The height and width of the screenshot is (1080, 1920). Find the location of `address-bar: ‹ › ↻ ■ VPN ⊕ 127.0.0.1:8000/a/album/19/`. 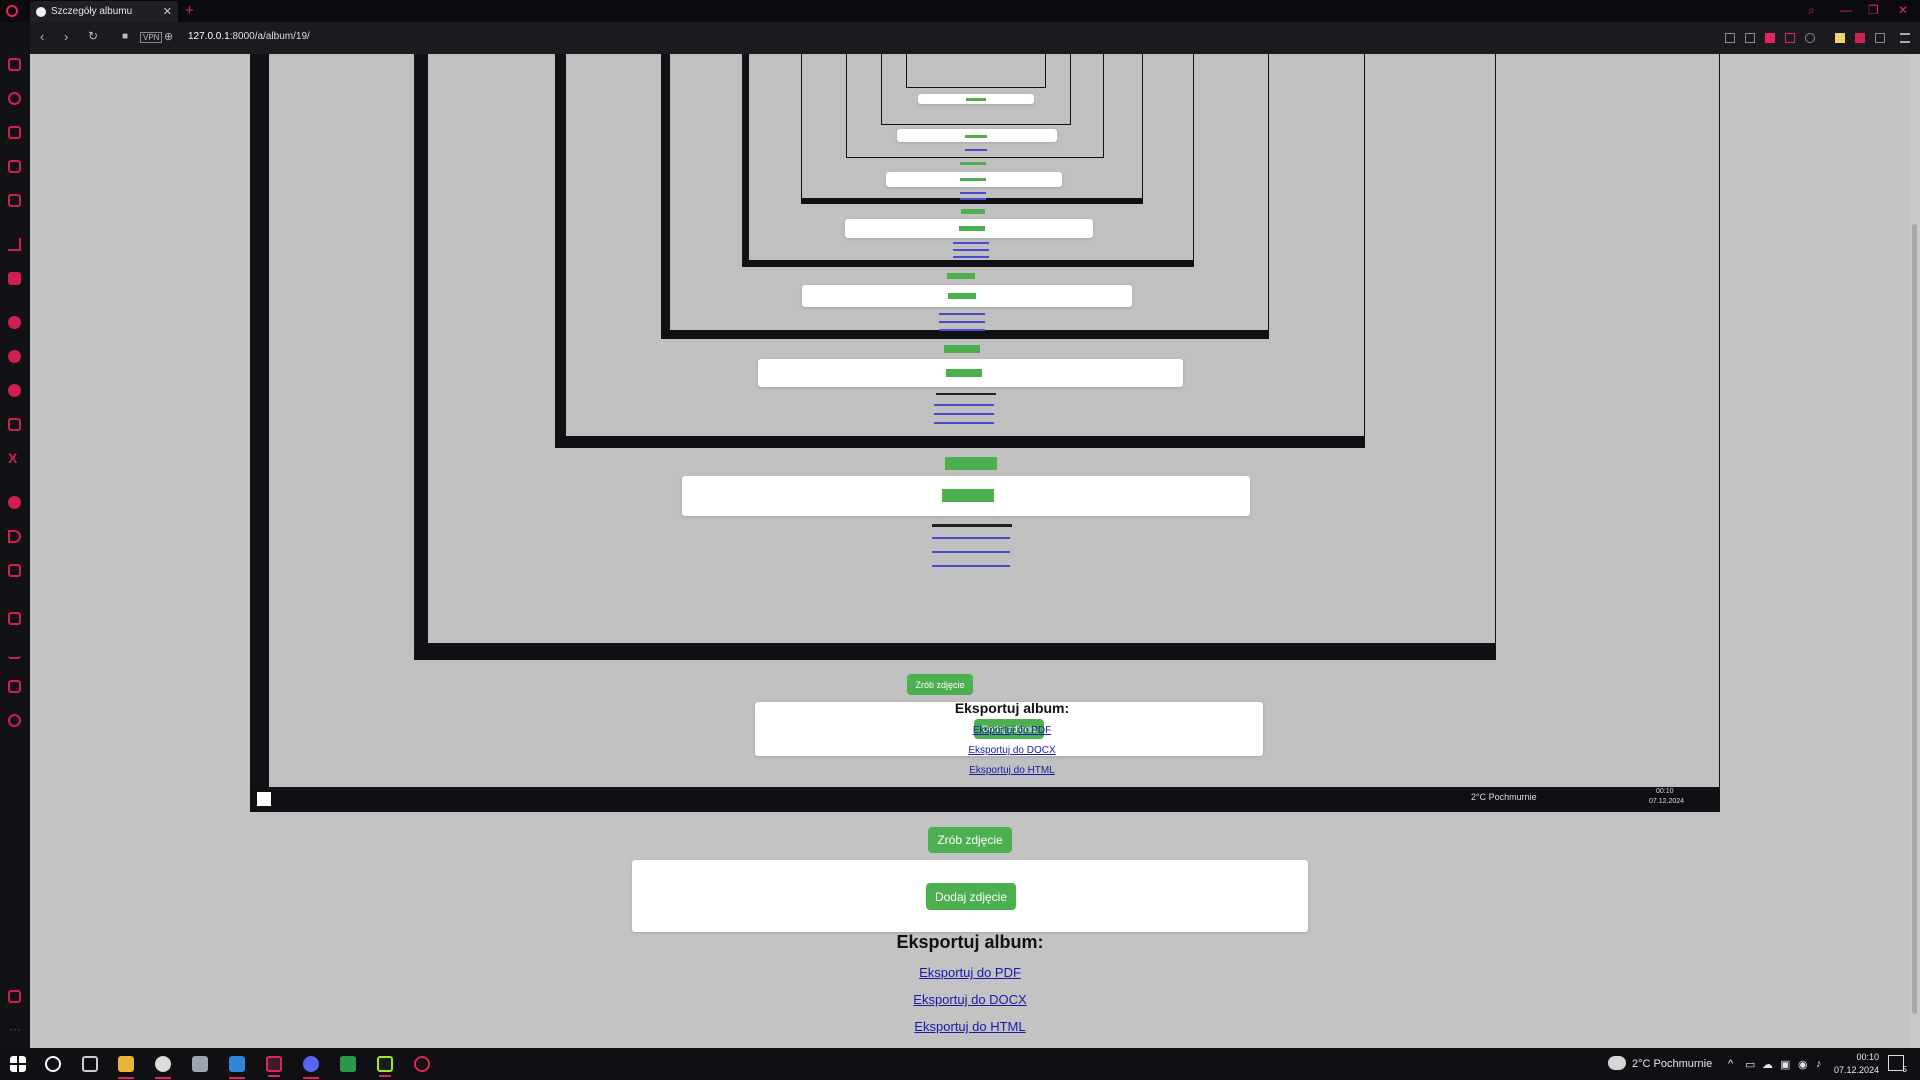

address-bar: ‹ › ↻ ■ VPN ⊕ 127.0.0.1:8000/a/album/19/ is located at coordinates (975, 38).